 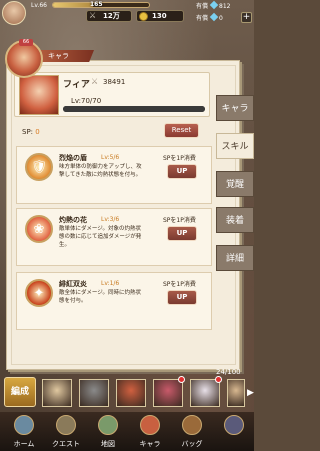 I want to click on skill-name: 烈焔の盾, so click(x=73, y=158).